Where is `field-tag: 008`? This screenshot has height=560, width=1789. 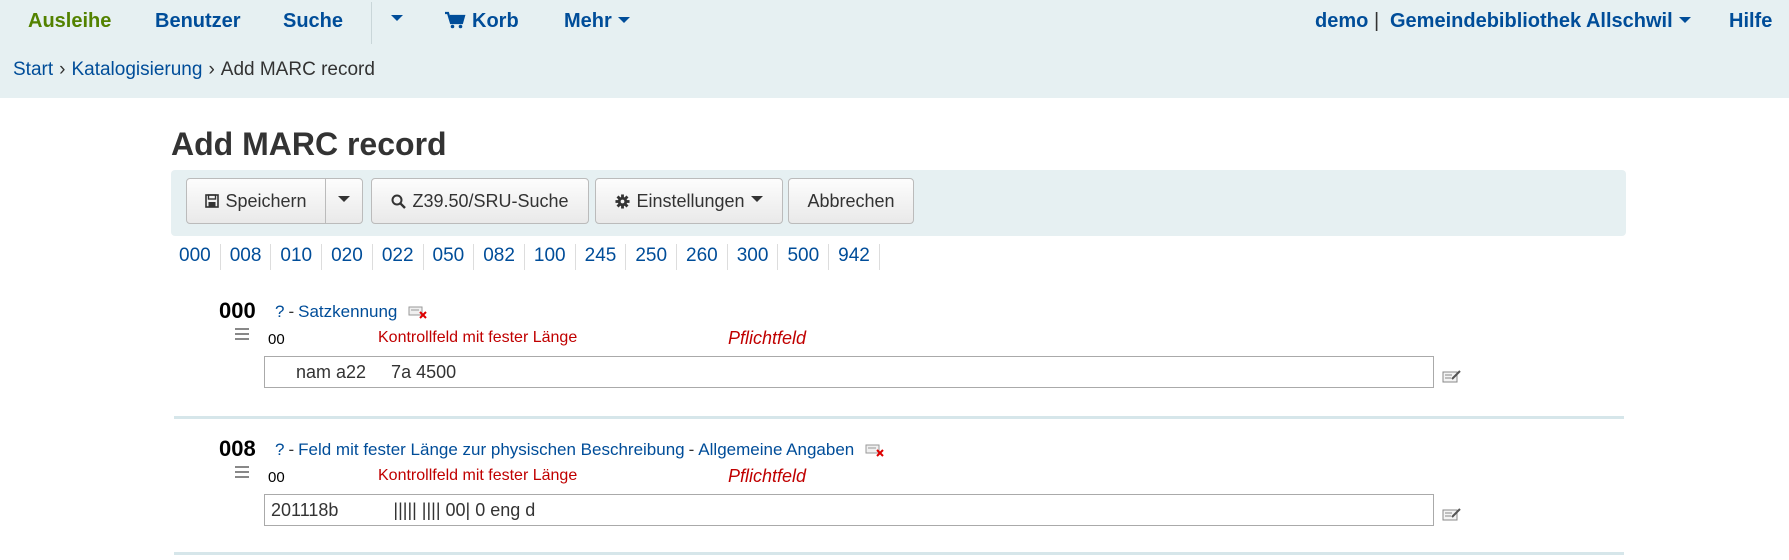 field-tag: 008 is located at coordinates (237, 448).